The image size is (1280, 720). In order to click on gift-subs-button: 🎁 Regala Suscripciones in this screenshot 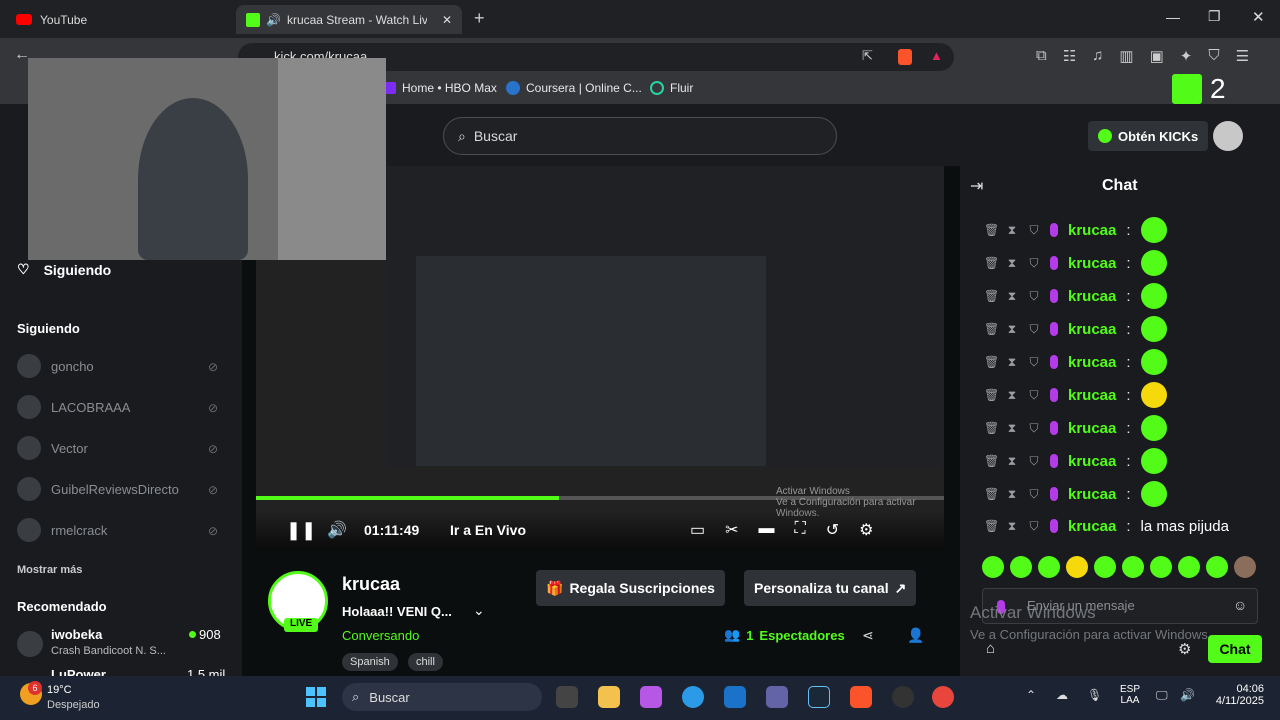, I will do `click(630, 588)`.